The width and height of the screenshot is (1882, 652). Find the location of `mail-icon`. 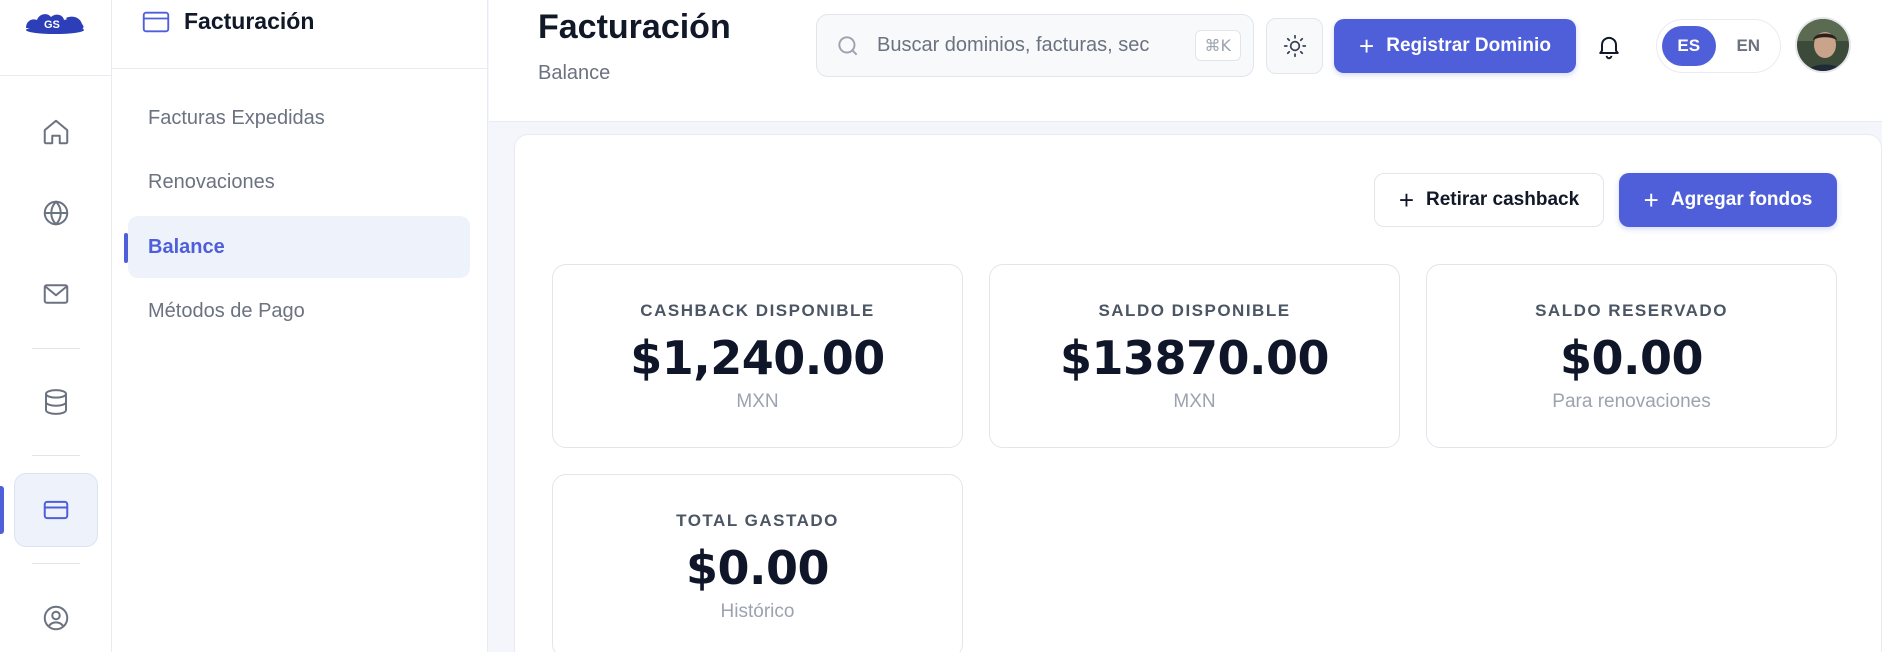

mail-icon is located at coordinates (56, 294).